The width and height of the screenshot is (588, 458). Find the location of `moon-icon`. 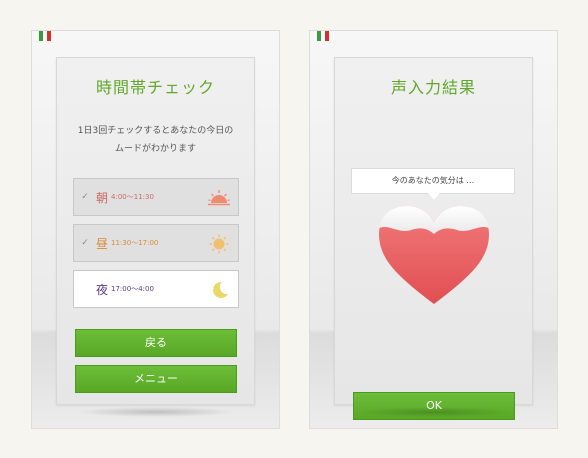

moon-icon is located at coordinates (220, 289).